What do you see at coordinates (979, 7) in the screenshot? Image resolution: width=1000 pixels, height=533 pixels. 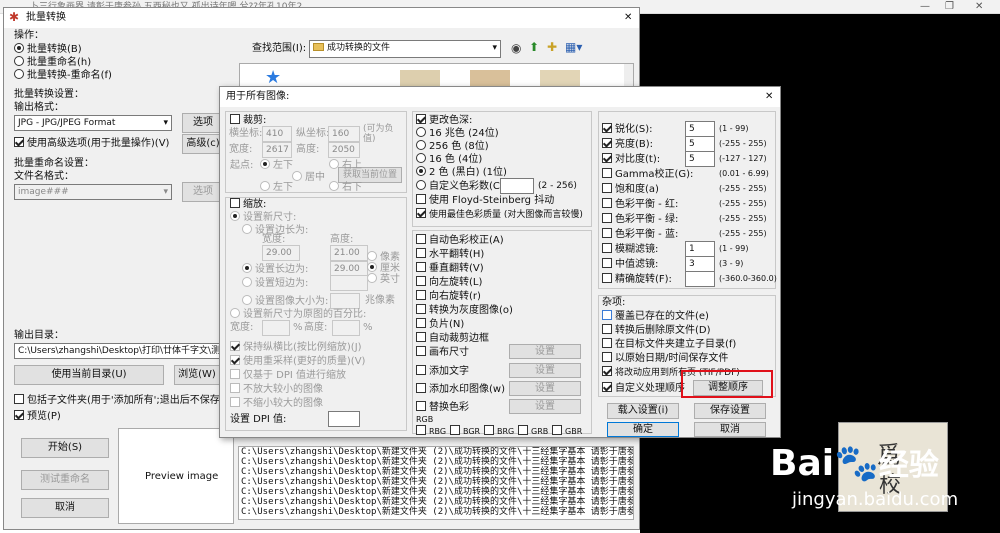 I see `window-close-icon: ✕` at bounding box center [979, 7].